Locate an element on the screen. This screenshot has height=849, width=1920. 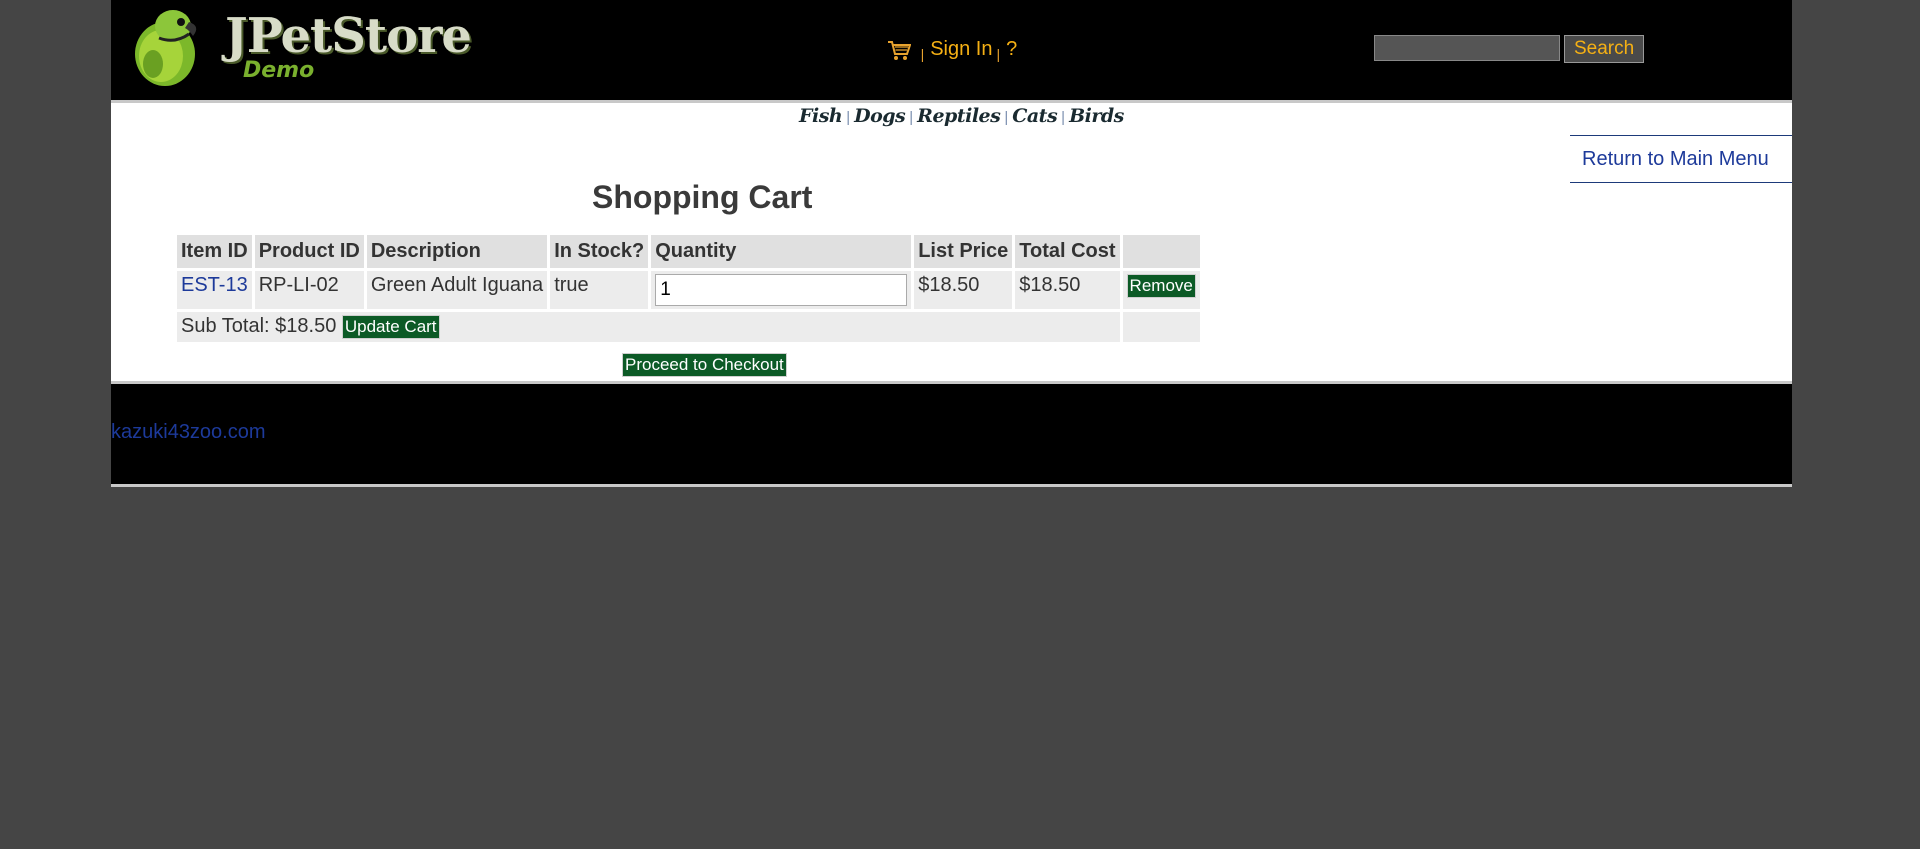
subtotal-cell: Sub Total: $18.50 Update Cart is located at coordinates (648, 327).